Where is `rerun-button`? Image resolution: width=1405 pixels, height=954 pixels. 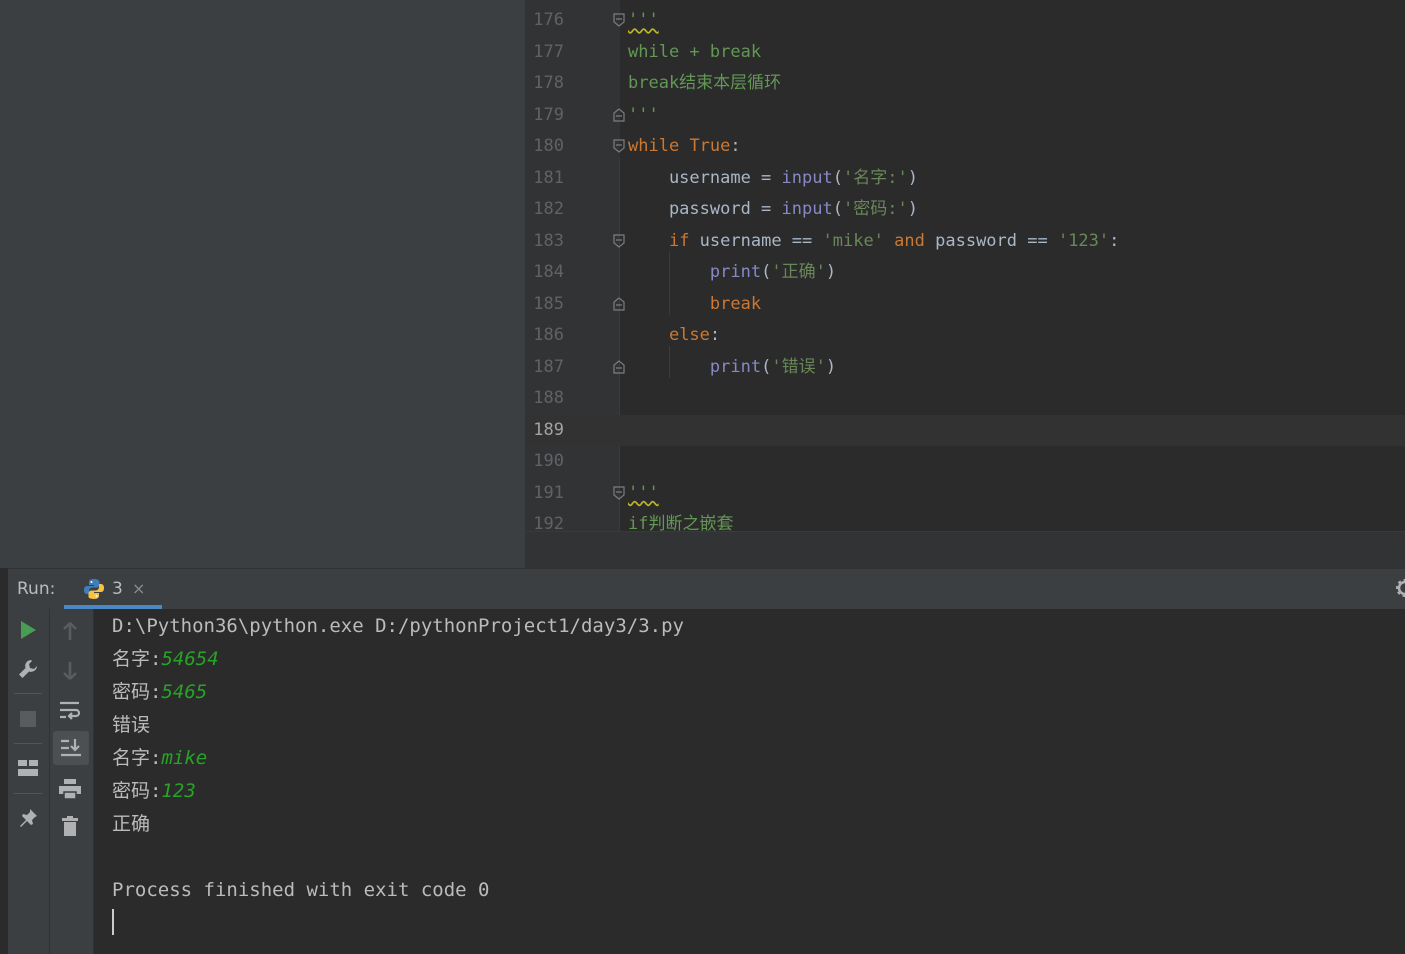 rerun-button is located at coordinates (28, 630).